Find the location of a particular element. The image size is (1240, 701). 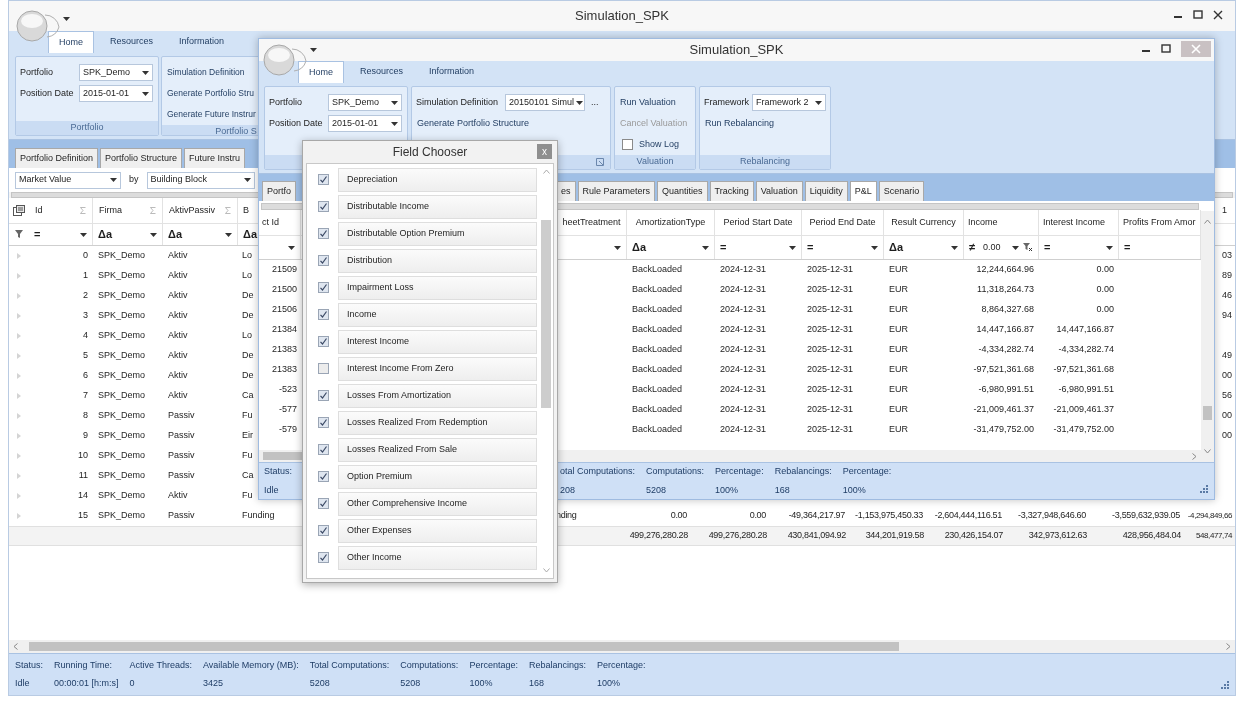

dropdown: Market Value is located at coordinates (68, 180).